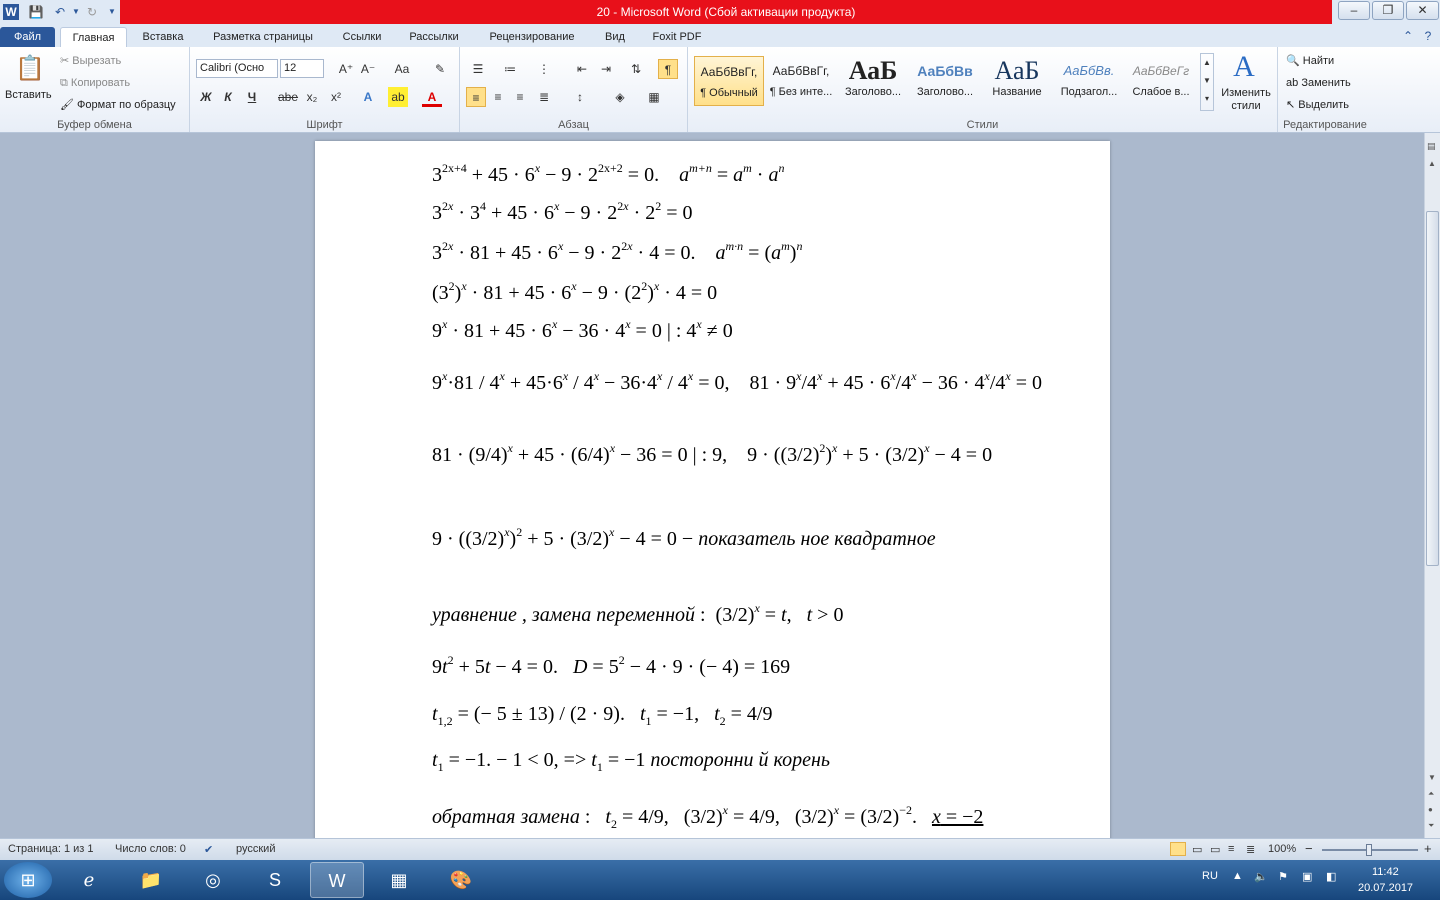 This screenshot has width=1440, height=900. I want to click on tab-insert: Вставка, so click(163, 37).